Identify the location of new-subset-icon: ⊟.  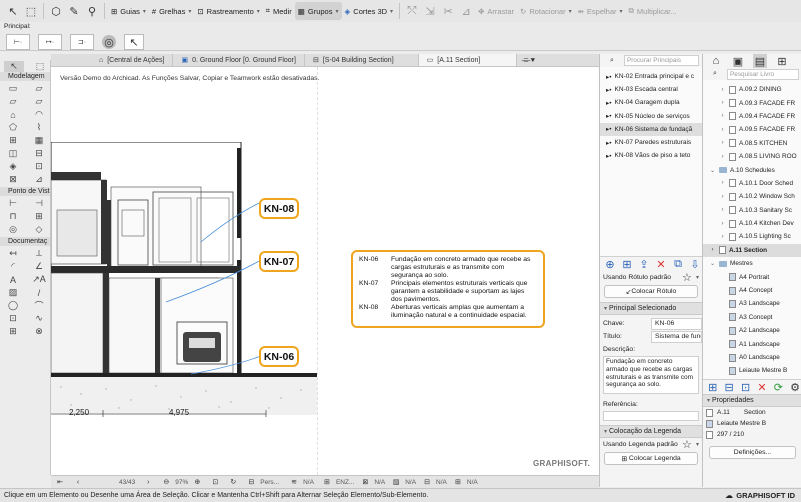
(729, 387).